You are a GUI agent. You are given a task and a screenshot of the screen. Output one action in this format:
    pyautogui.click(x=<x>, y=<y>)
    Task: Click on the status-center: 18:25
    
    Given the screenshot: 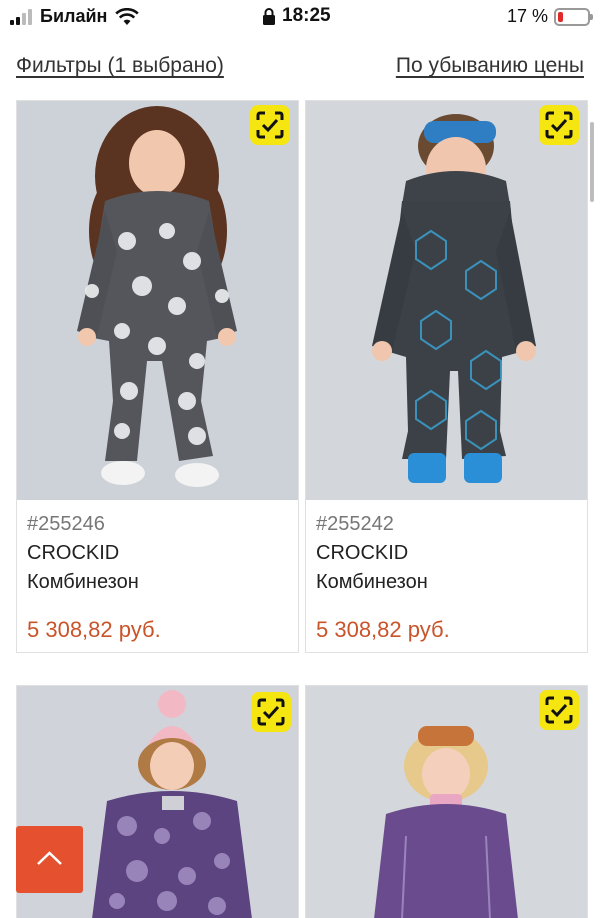 What is the action you would take?
    pyautogui.click(x=296, y=16)
    